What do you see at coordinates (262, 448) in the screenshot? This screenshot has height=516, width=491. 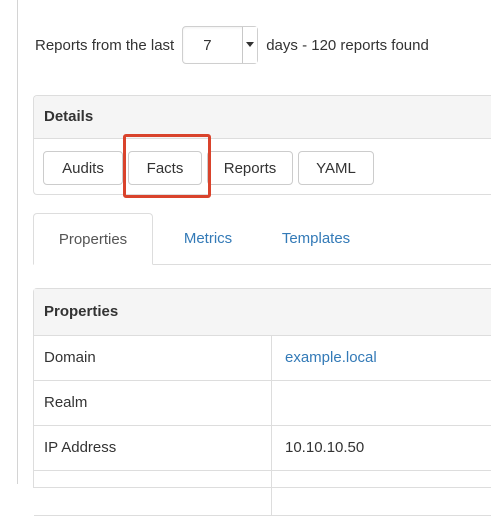 I see `table-row: IP Address 10.10.10.50` at bounding box center [262, 448].